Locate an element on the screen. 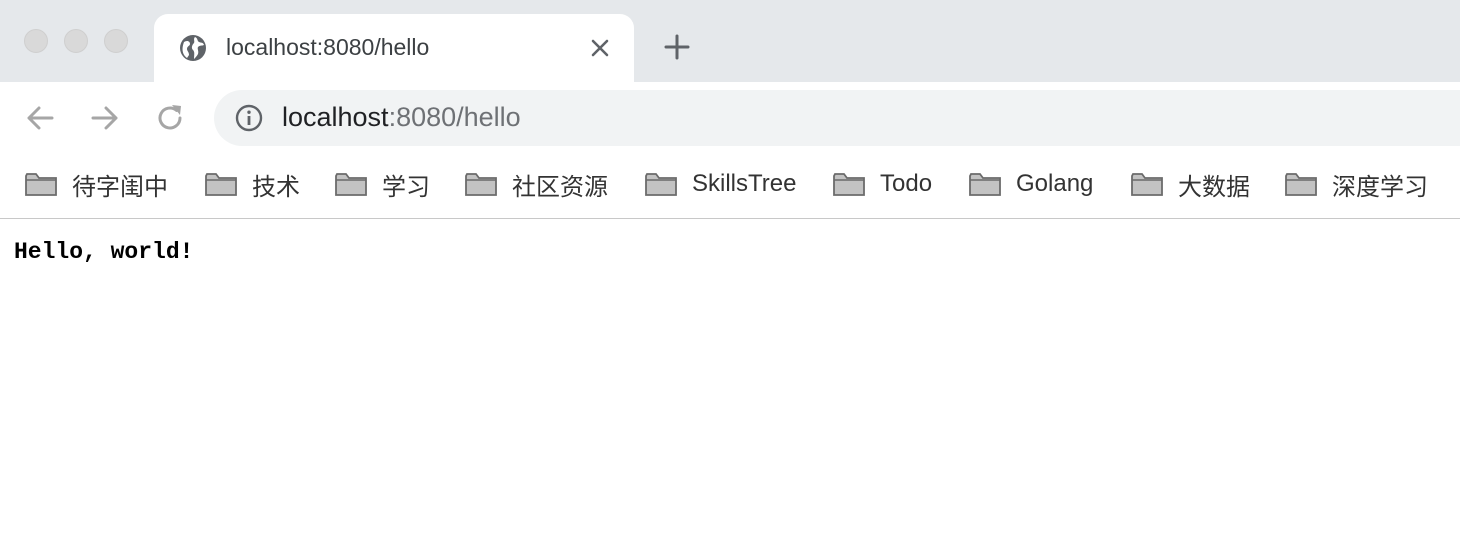  bookmark-label: Golang is located at coordinates (1055, 183).